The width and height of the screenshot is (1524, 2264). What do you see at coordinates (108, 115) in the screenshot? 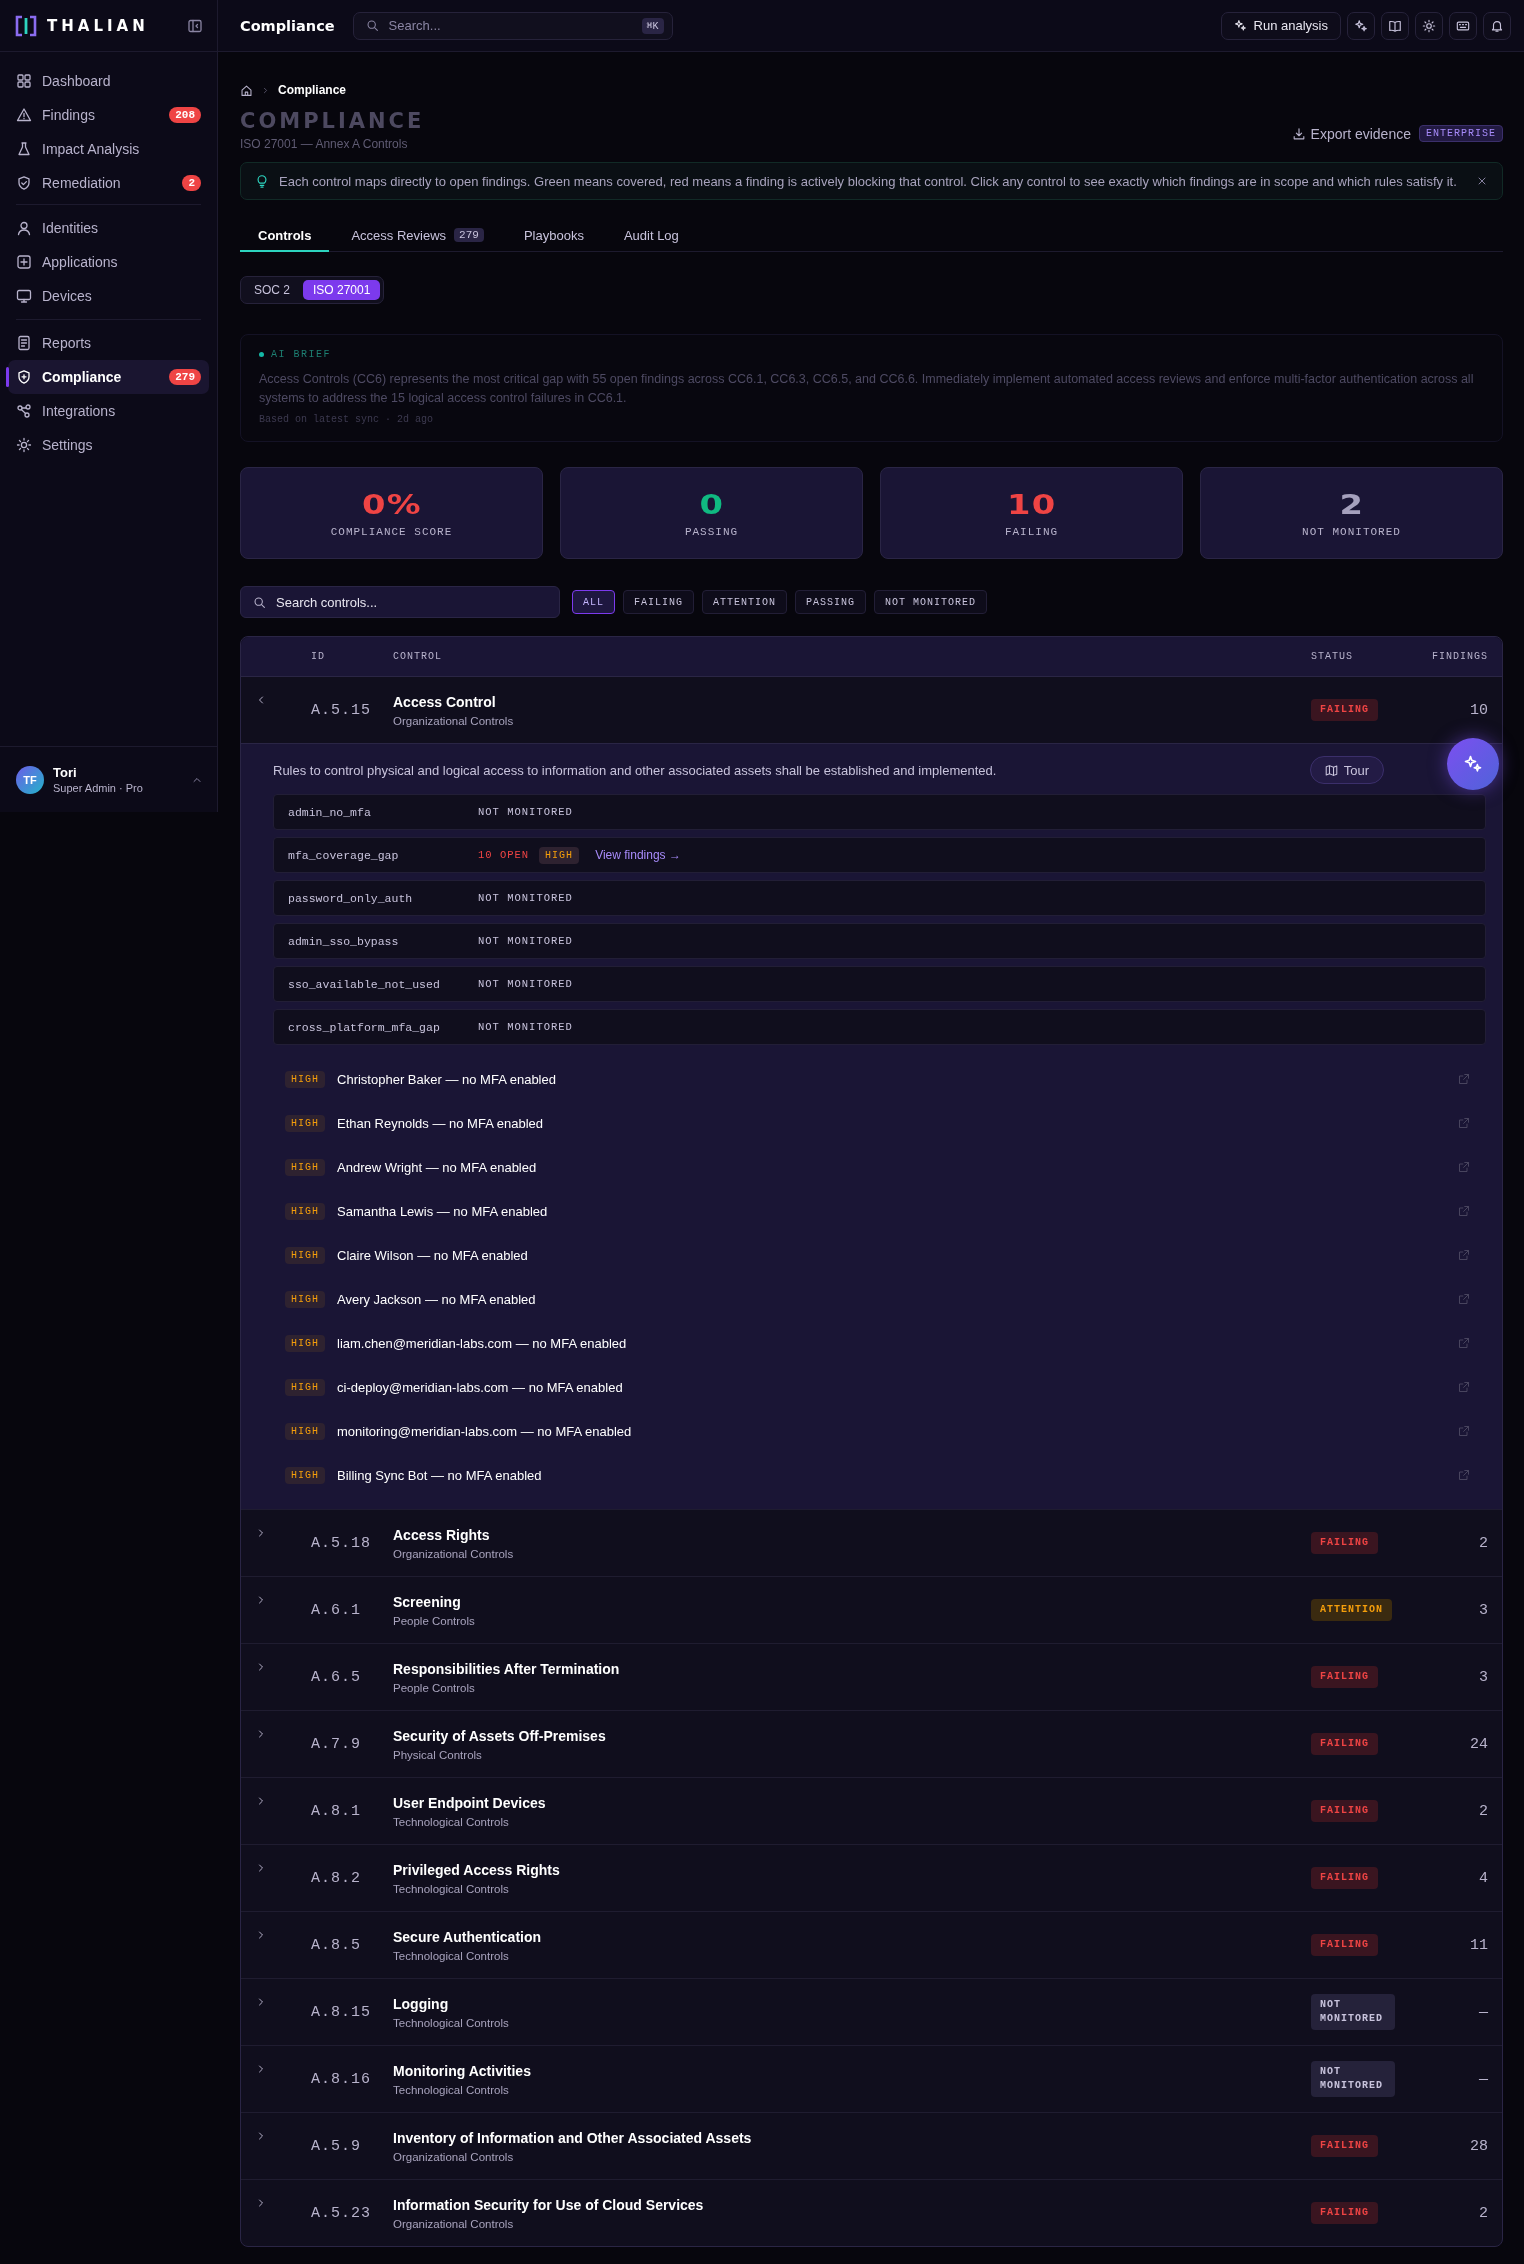
I see `nav-item: Findings 208` at bounding box center [108, 115].